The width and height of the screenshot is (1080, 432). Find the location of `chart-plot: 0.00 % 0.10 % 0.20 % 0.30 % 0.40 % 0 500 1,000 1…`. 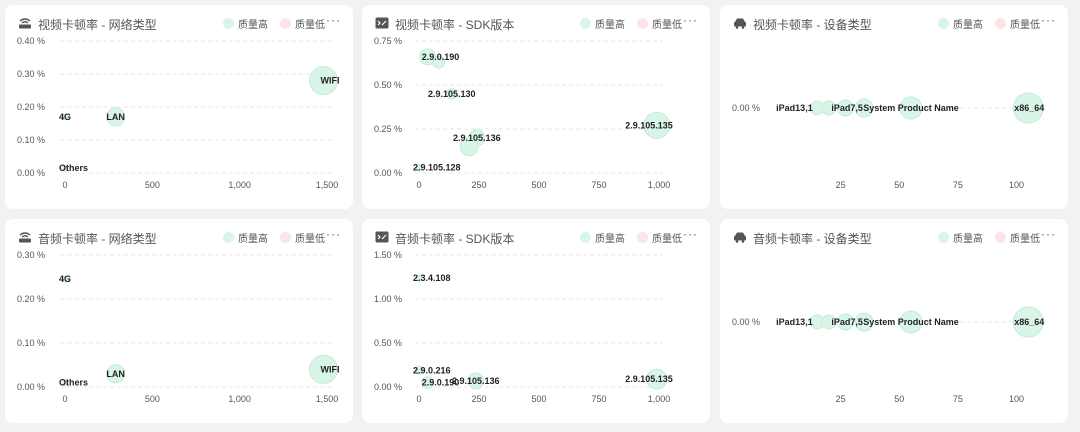

chart-plot: 0.00 % 0.10 % 0.20 % 0.30 % 0.40 % 0 500 1,000 1… is located at coordinates (178, 113).